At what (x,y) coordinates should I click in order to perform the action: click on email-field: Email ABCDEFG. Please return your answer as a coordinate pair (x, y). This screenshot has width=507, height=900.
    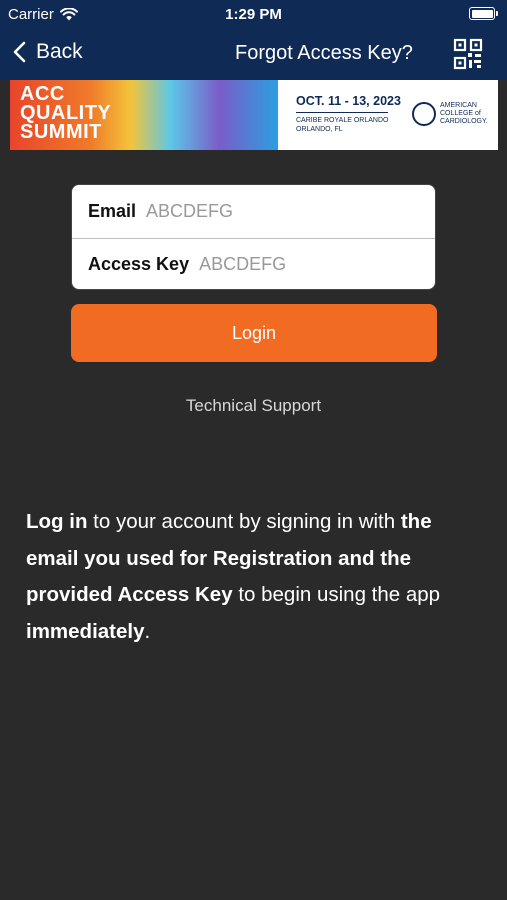
    Looking at the image, I should click on (253, 212).